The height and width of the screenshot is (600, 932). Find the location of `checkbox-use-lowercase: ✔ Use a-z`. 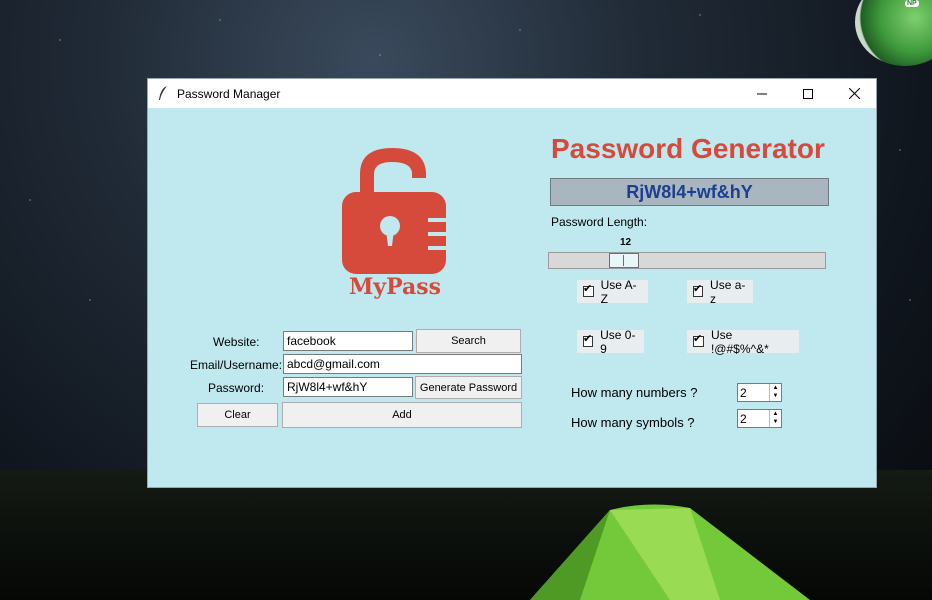

checkbox-use-lowercase: ✔ Use a-z is located at coordinates (720, 291).